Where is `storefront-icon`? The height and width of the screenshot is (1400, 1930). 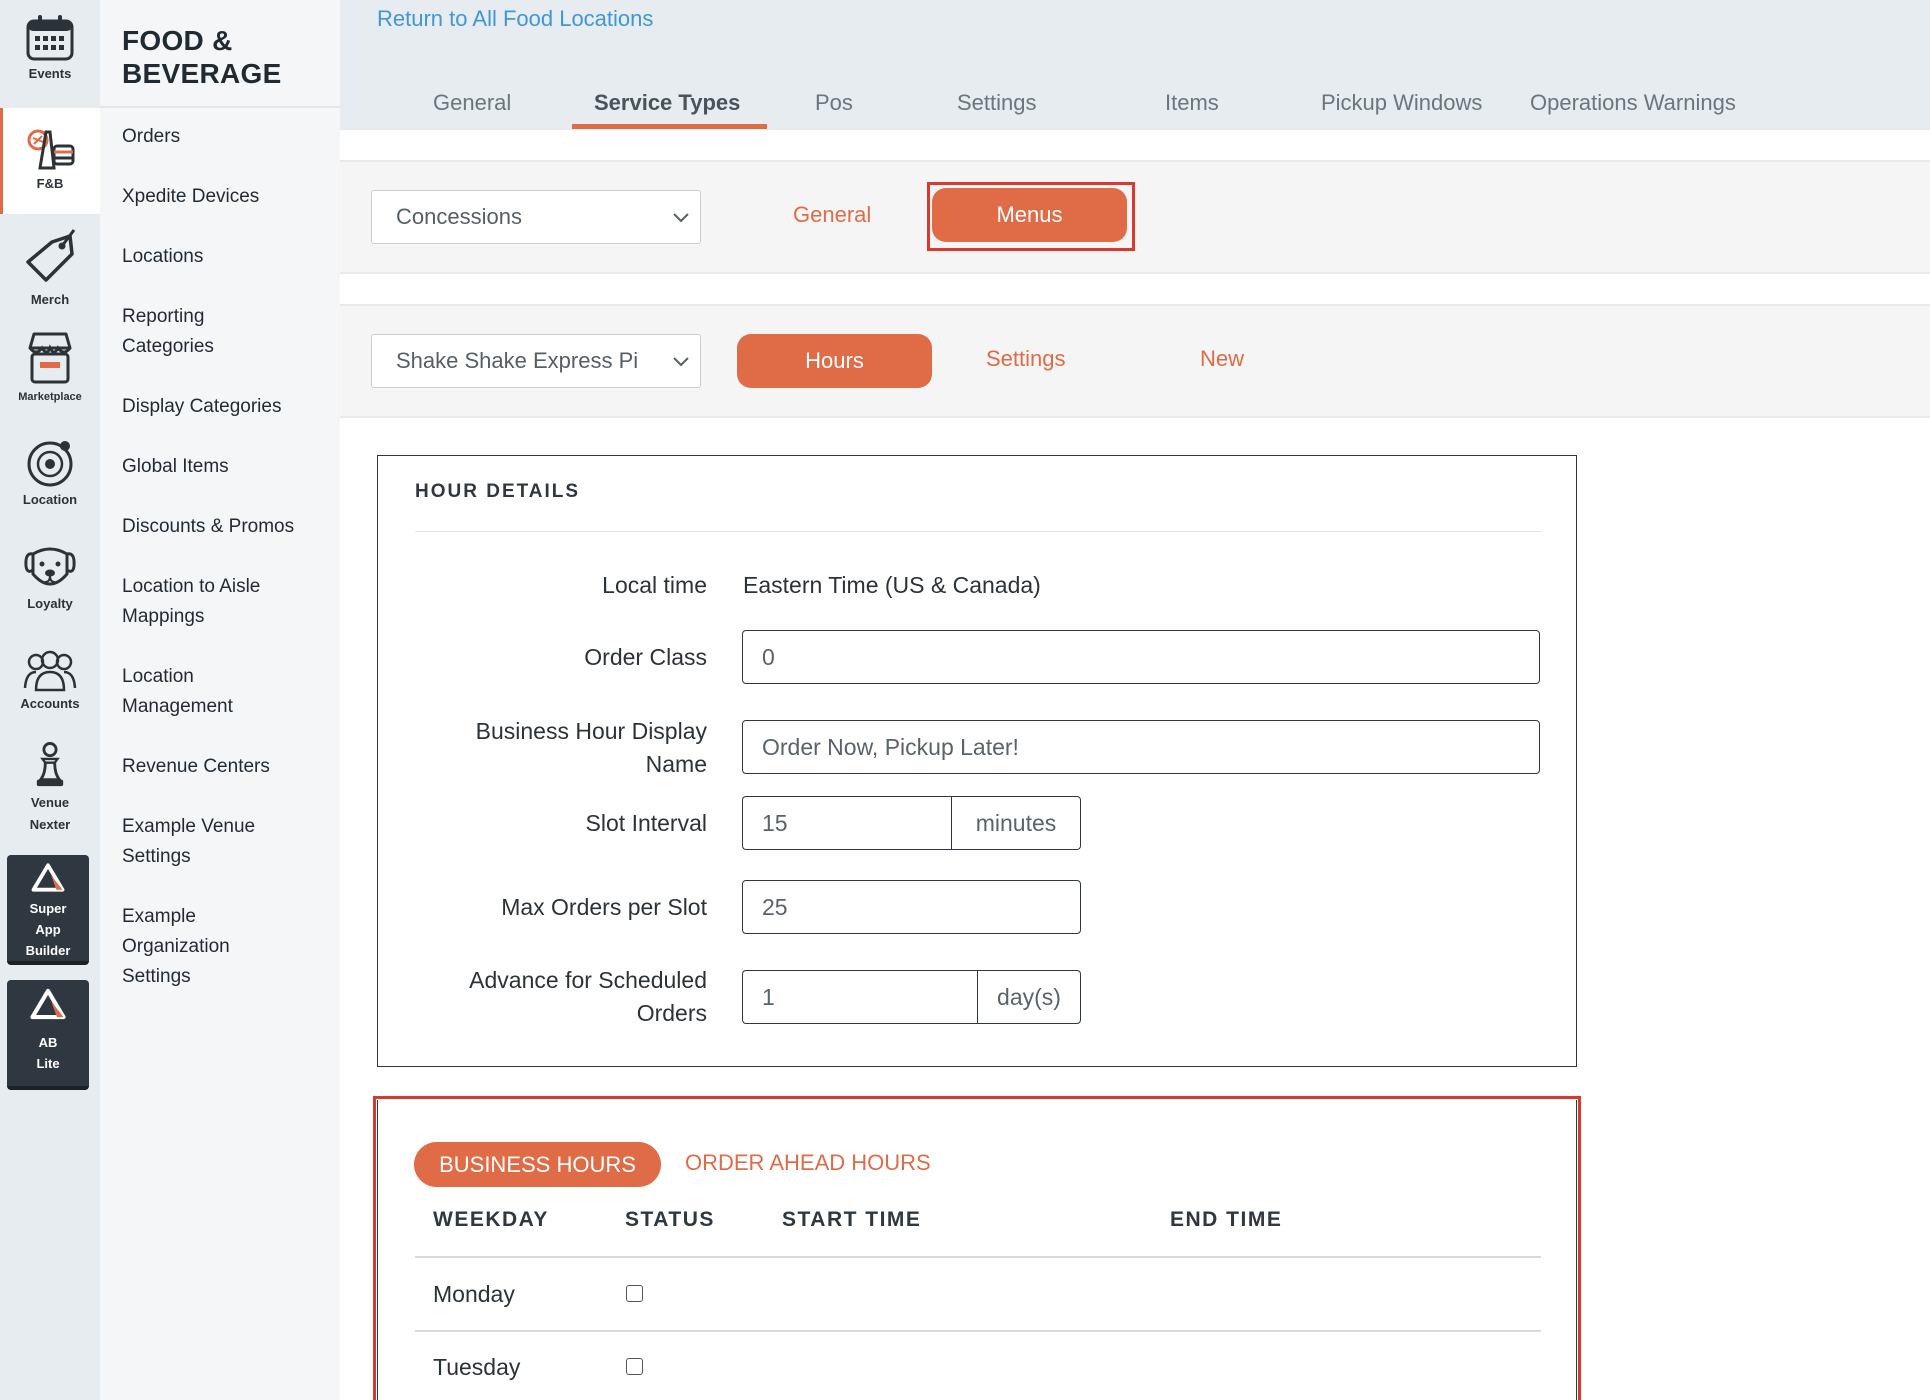 storefront-icon is located at coordinates (50, 358).